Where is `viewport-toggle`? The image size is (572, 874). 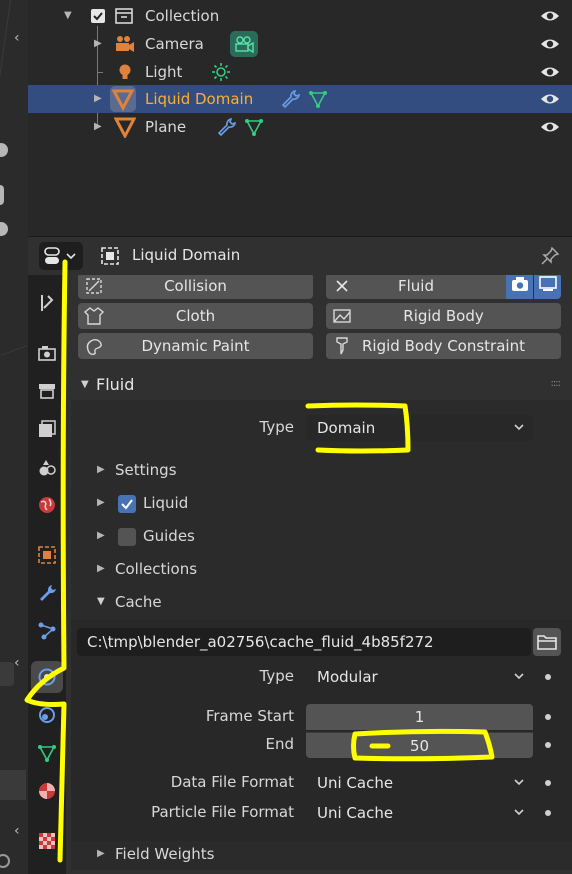 viewport-toggle is located at coordinates (547, 287).